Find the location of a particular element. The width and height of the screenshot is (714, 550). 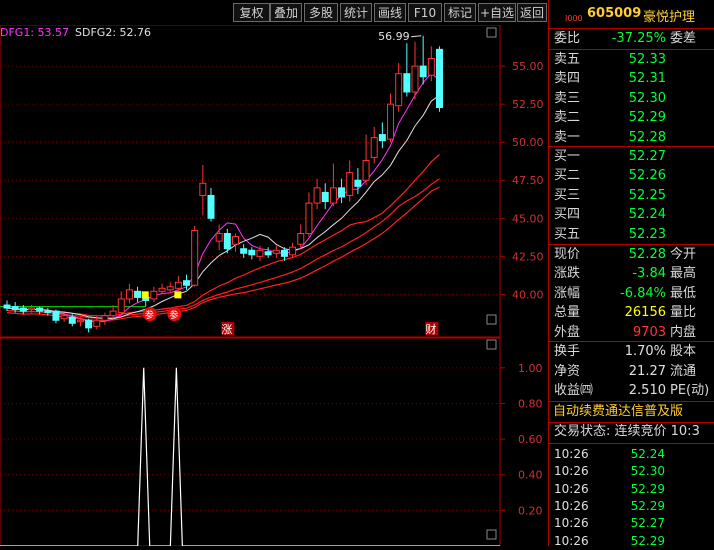

stat-extra: 流通 is located at coordinates (683, 371).